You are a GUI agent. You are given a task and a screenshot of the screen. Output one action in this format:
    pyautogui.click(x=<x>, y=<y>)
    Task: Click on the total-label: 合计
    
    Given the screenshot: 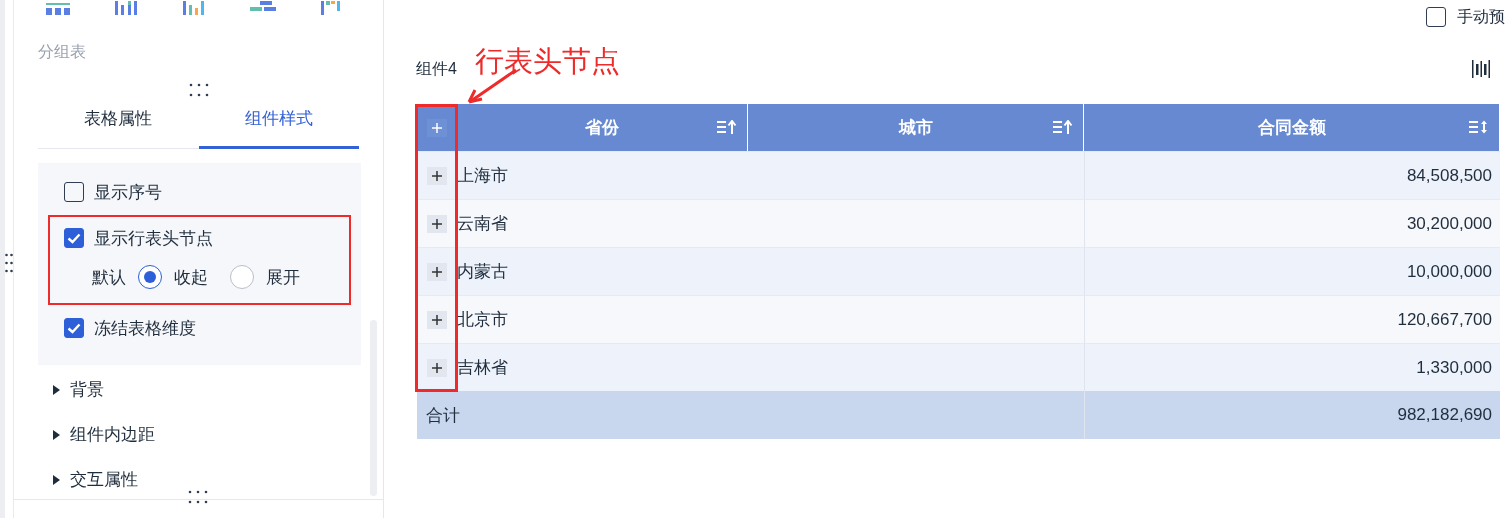 What is the action you would take?
    pyautogui.click(x=443, y=415)
    